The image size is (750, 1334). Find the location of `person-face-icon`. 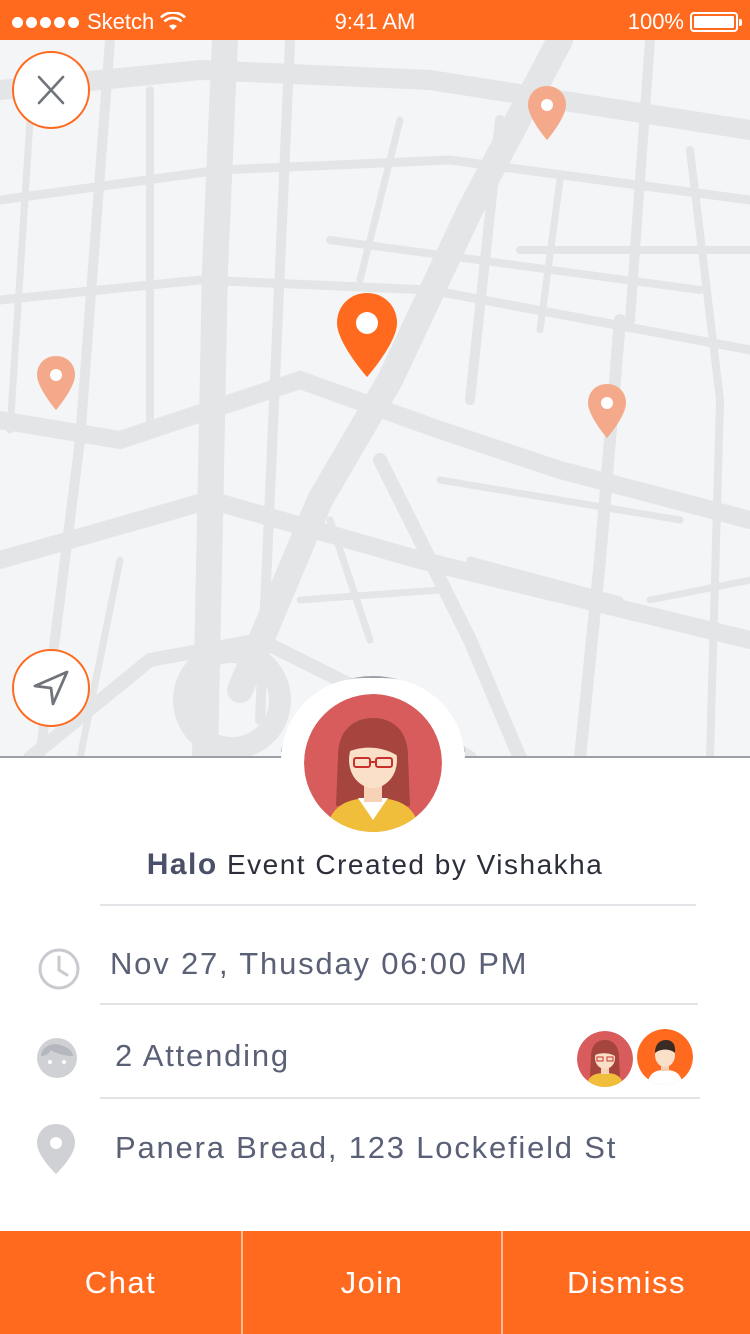

person-face-icon is located at coordinates (57, 1058).